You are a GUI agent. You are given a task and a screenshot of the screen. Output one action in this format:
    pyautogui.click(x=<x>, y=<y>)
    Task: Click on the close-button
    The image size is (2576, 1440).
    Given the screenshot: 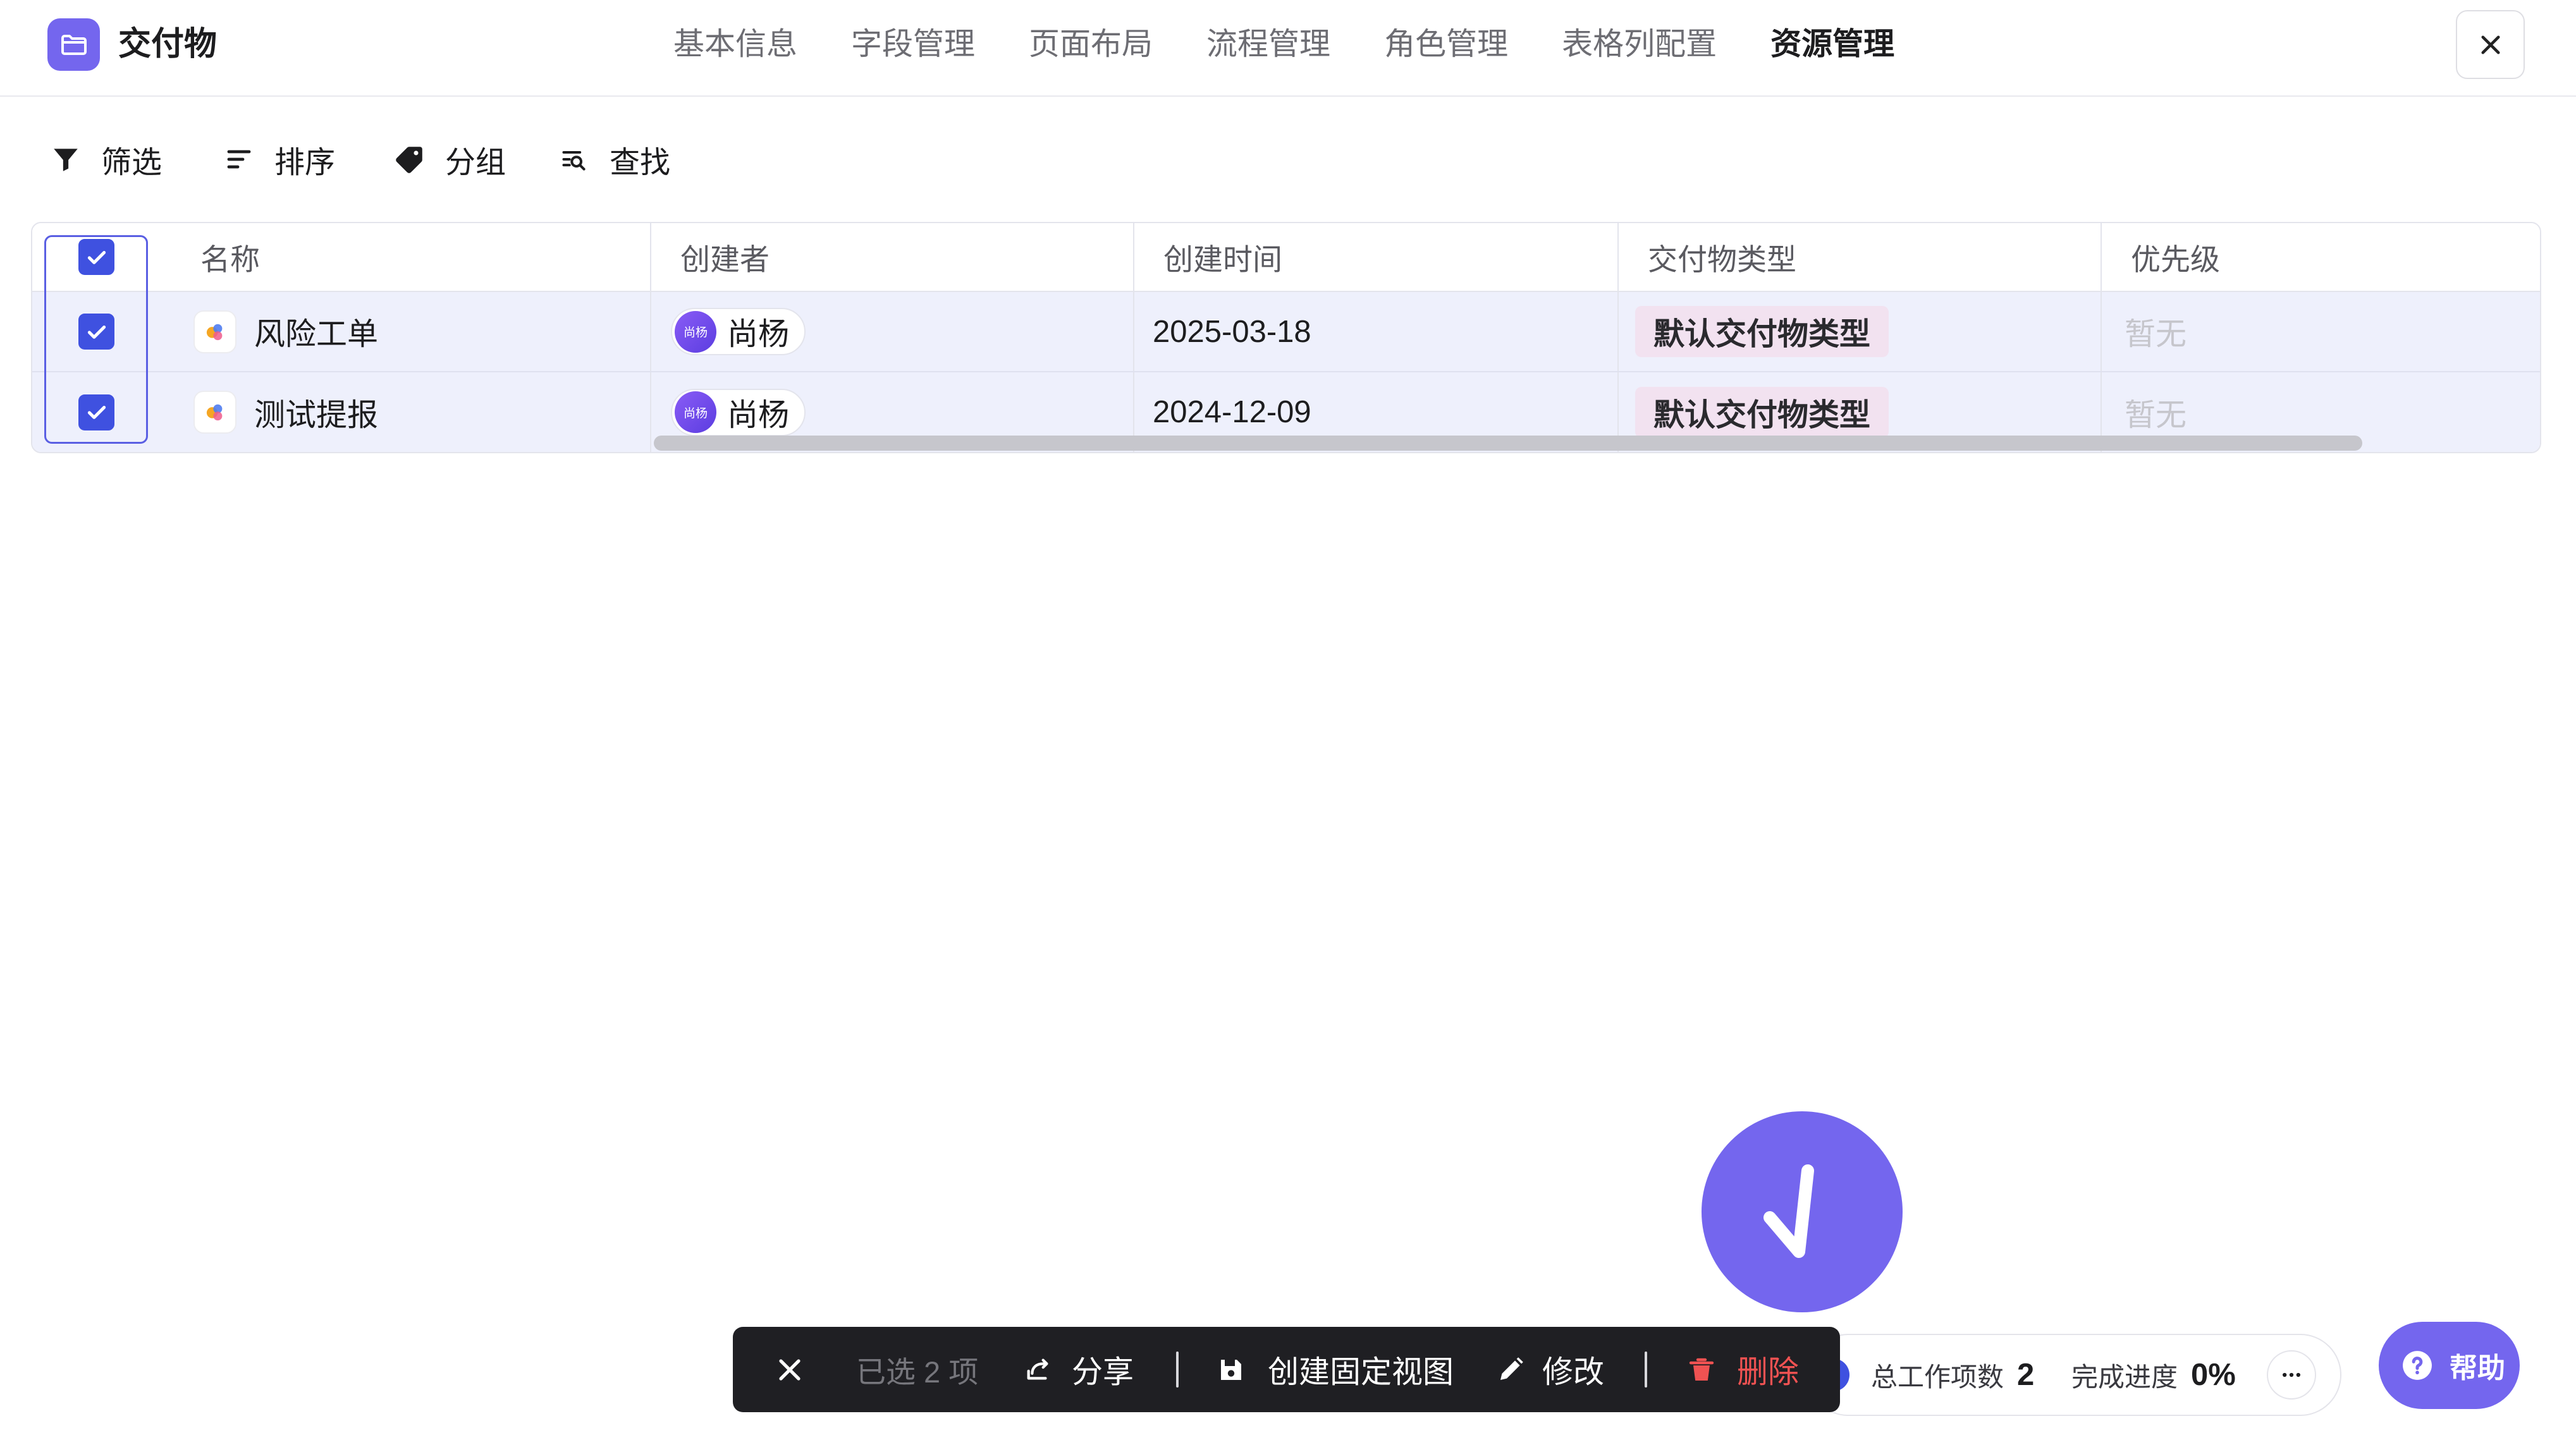 What is the action you would take?
    pyautogui.click(x=2490, y=44)
    